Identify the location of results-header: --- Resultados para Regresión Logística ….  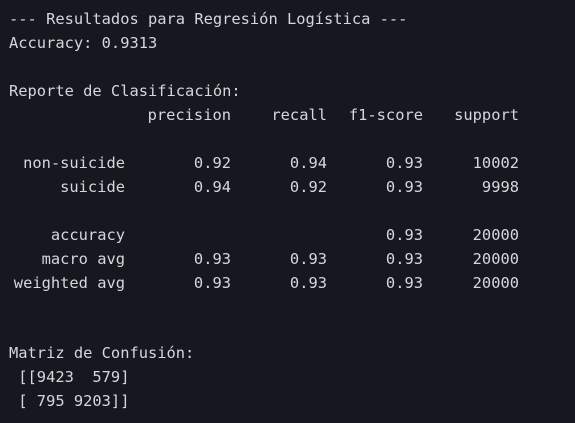
(208, 19).